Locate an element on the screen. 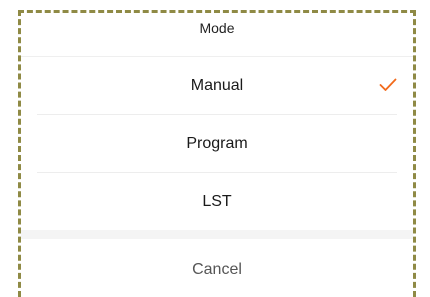 The image size is (430, 297). option-label: LST is located at coordinates (217, 201).